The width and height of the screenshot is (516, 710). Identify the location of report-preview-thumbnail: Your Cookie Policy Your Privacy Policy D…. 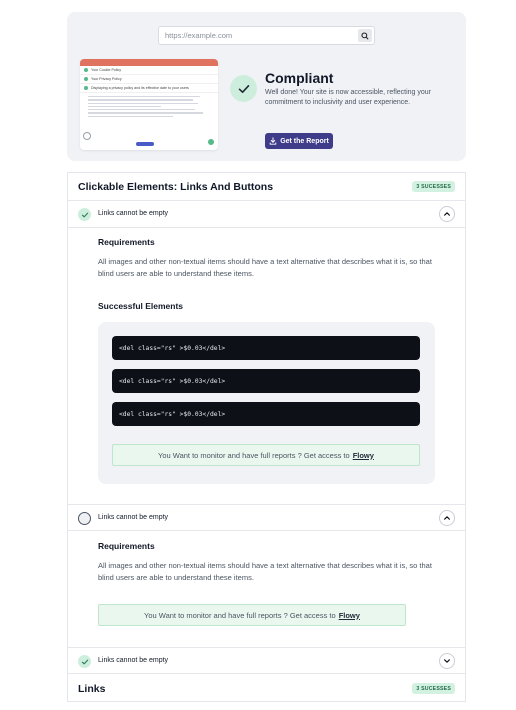
(149, 104).